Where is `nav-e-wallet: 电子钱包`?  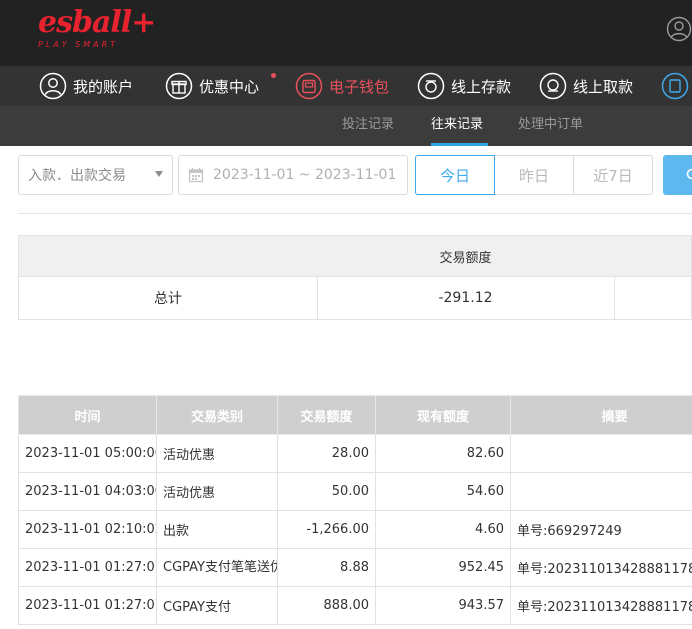 nav-e-wallet: 电子钱包 is located at coordinates (342, 86).